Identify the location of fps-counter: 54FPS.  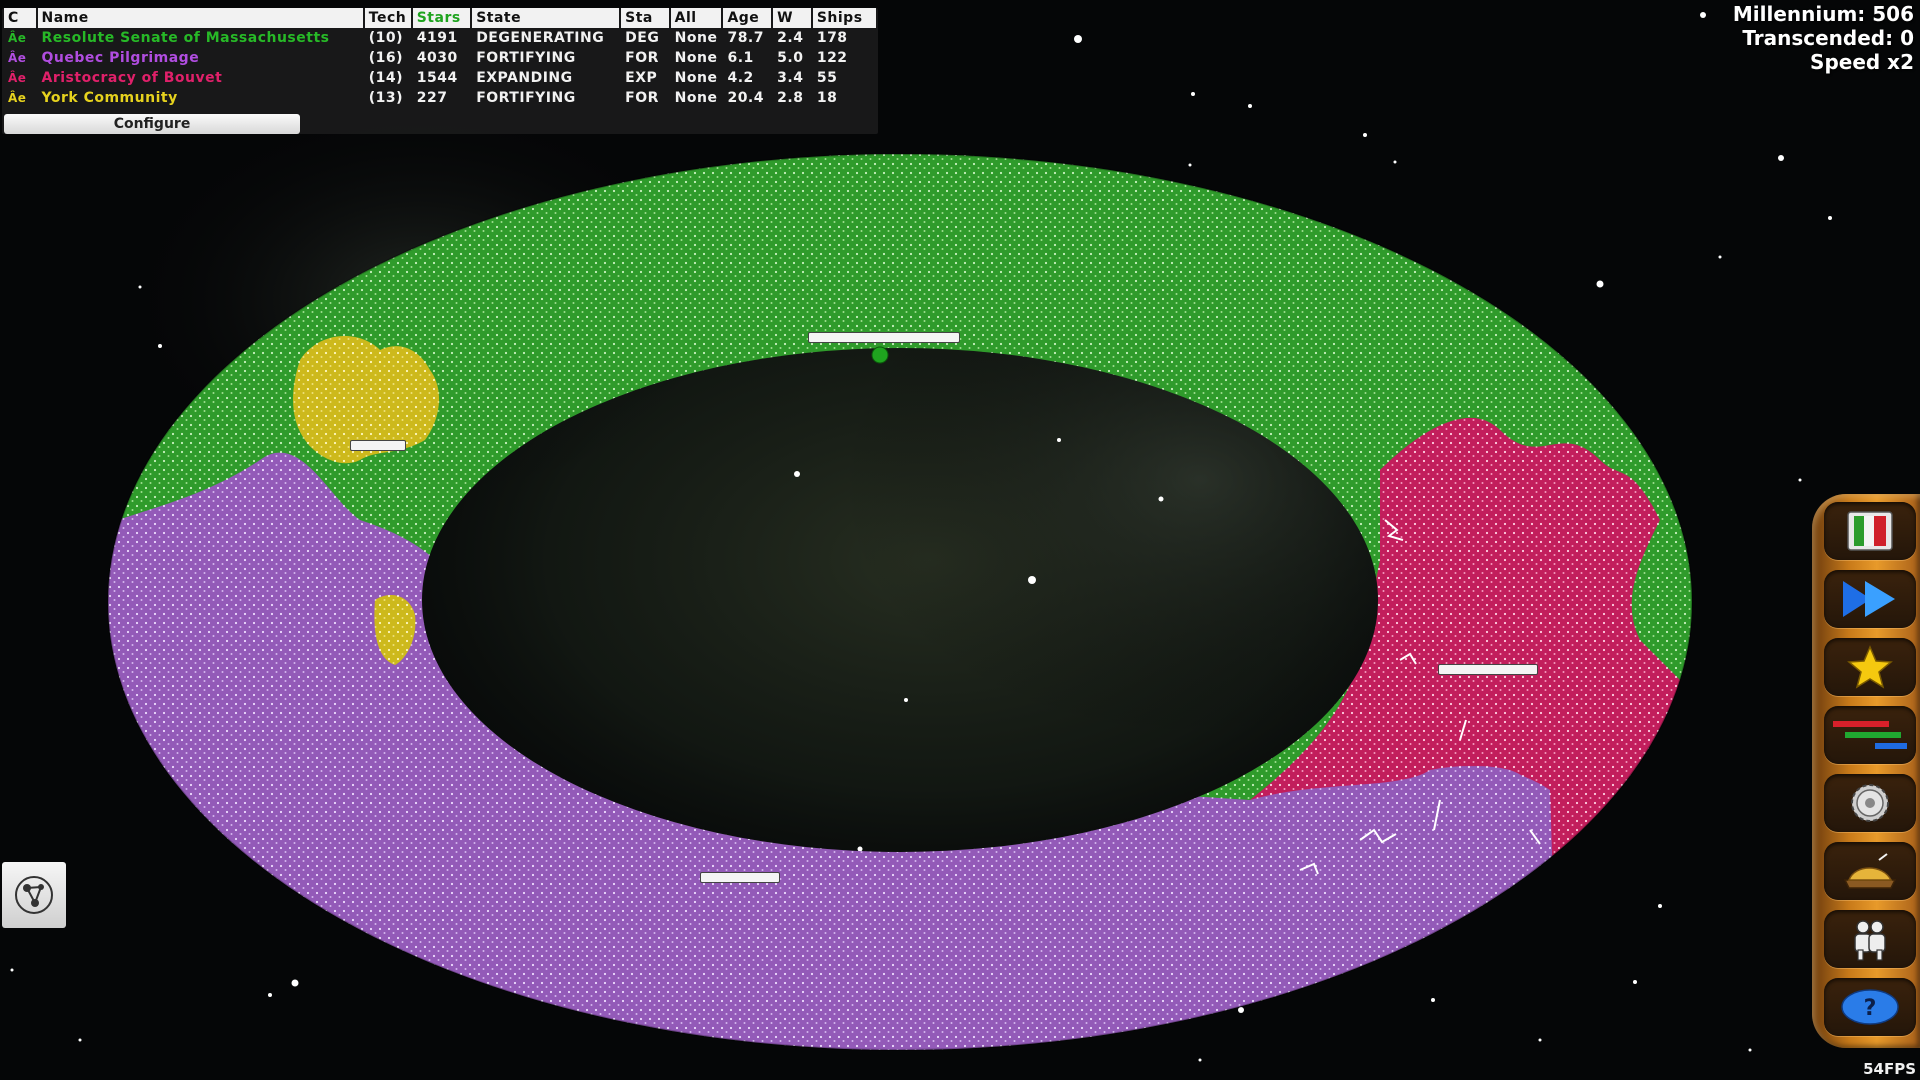
(1889, 1069).